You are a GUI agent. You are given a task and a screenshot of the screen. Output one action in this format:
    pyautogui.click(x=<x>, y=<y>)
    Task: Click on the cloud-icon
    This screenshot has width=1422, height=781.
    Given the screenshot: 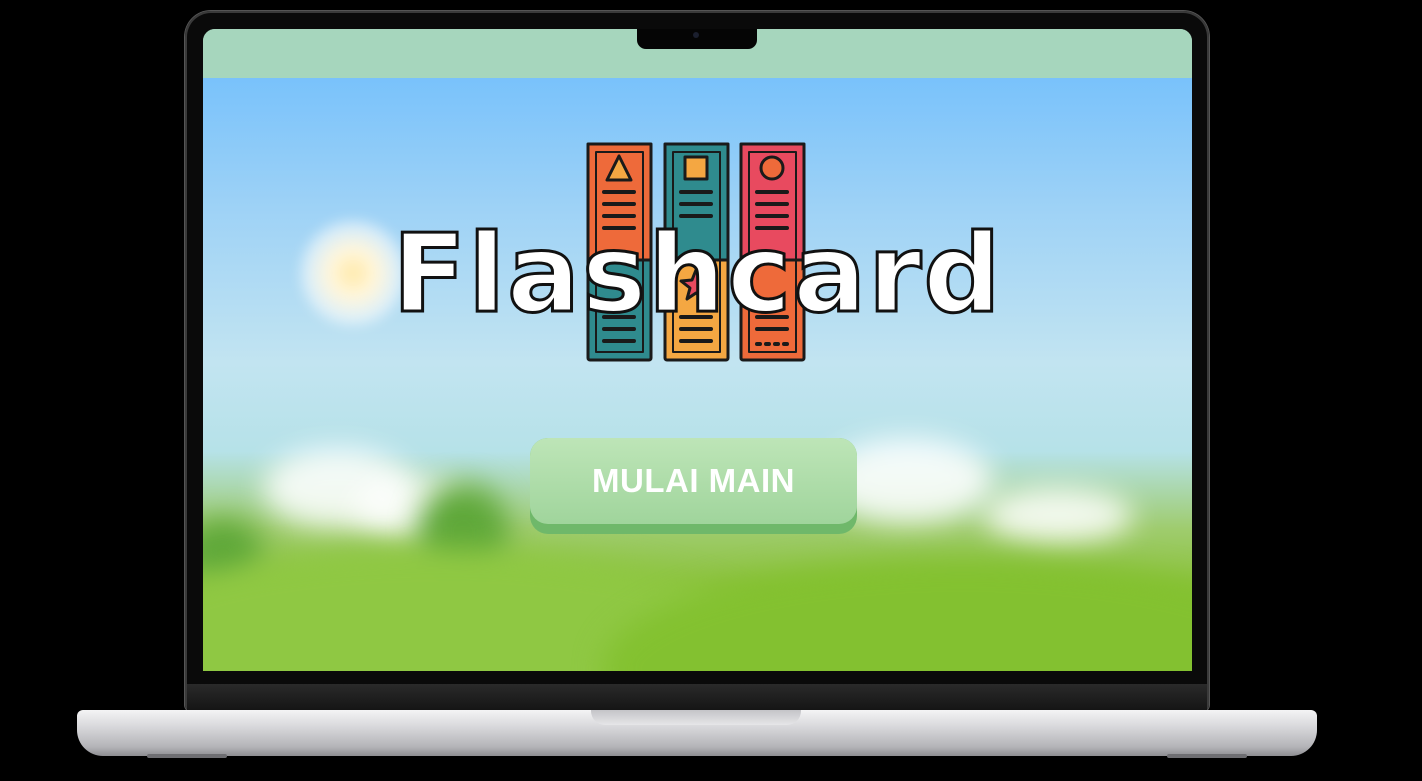 What is the action you would take?
    pyautogui.click(x=1058, y=515)
    